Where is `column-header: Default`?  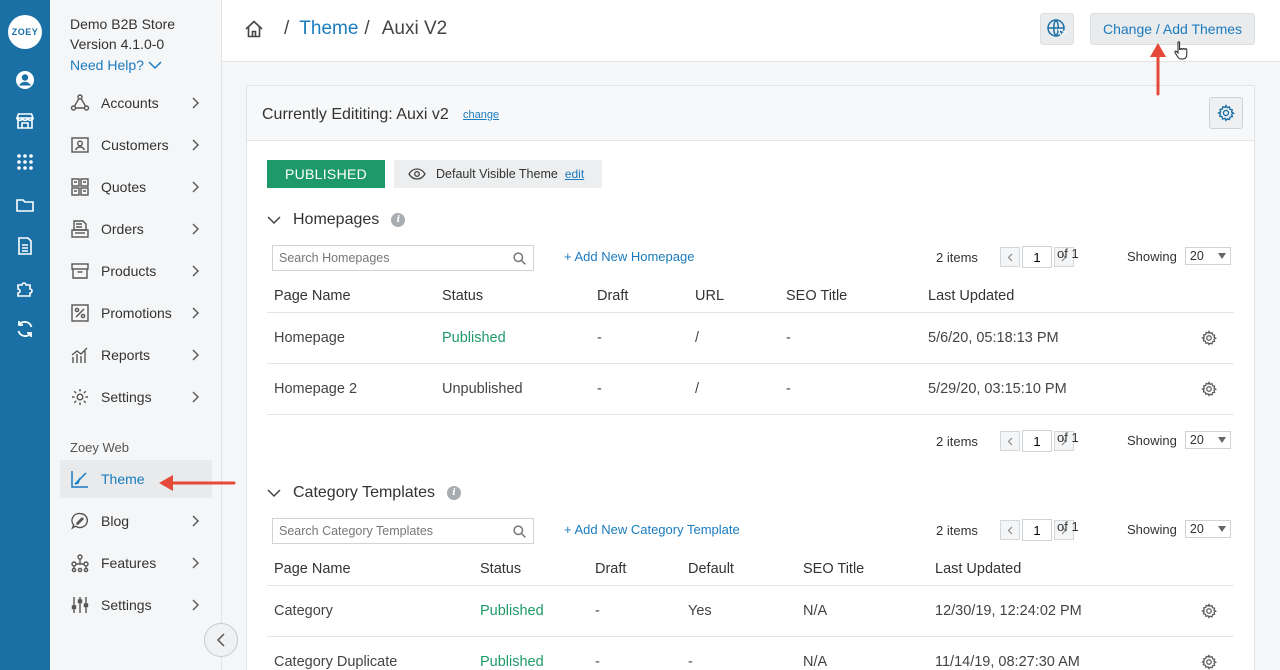
column-header: Default is located at coordinates (738, 569).